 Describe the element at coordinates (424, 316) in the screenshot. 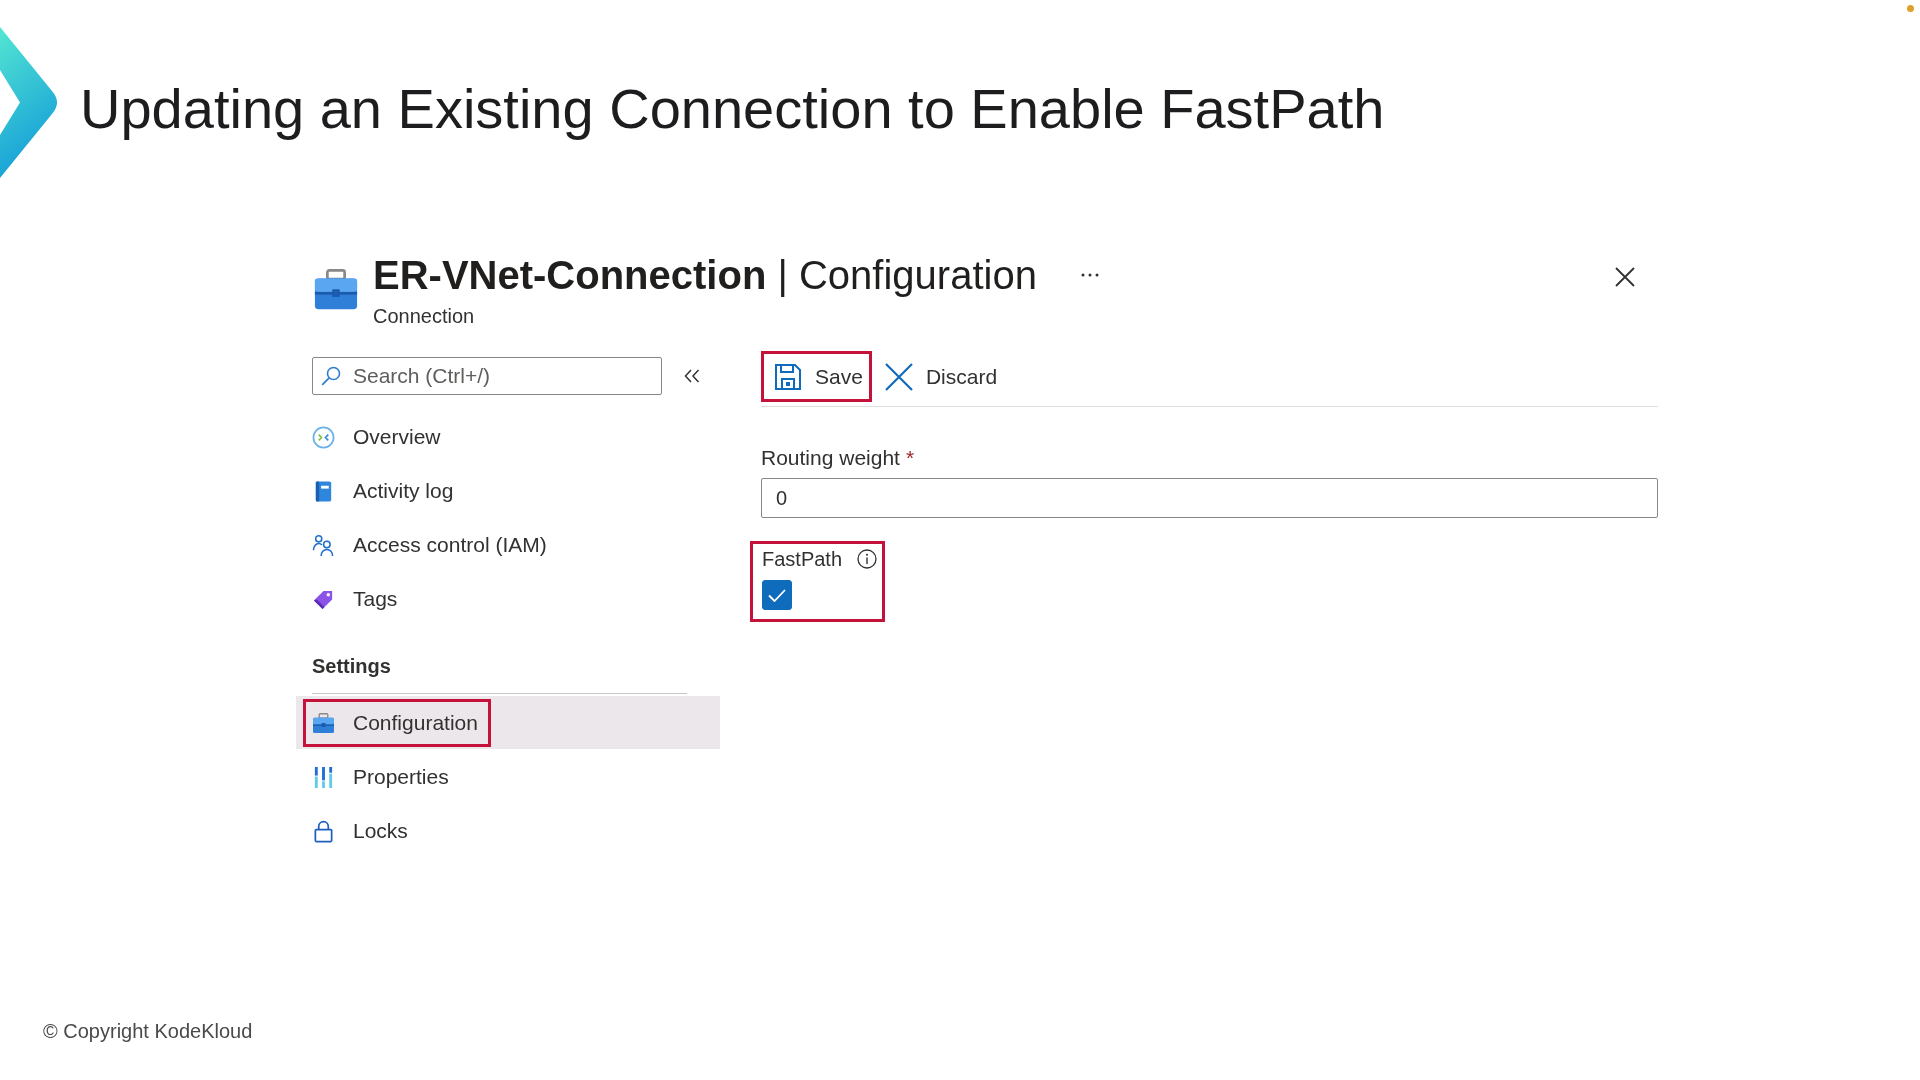

I see `blade-subtitle: Connection` at that location.